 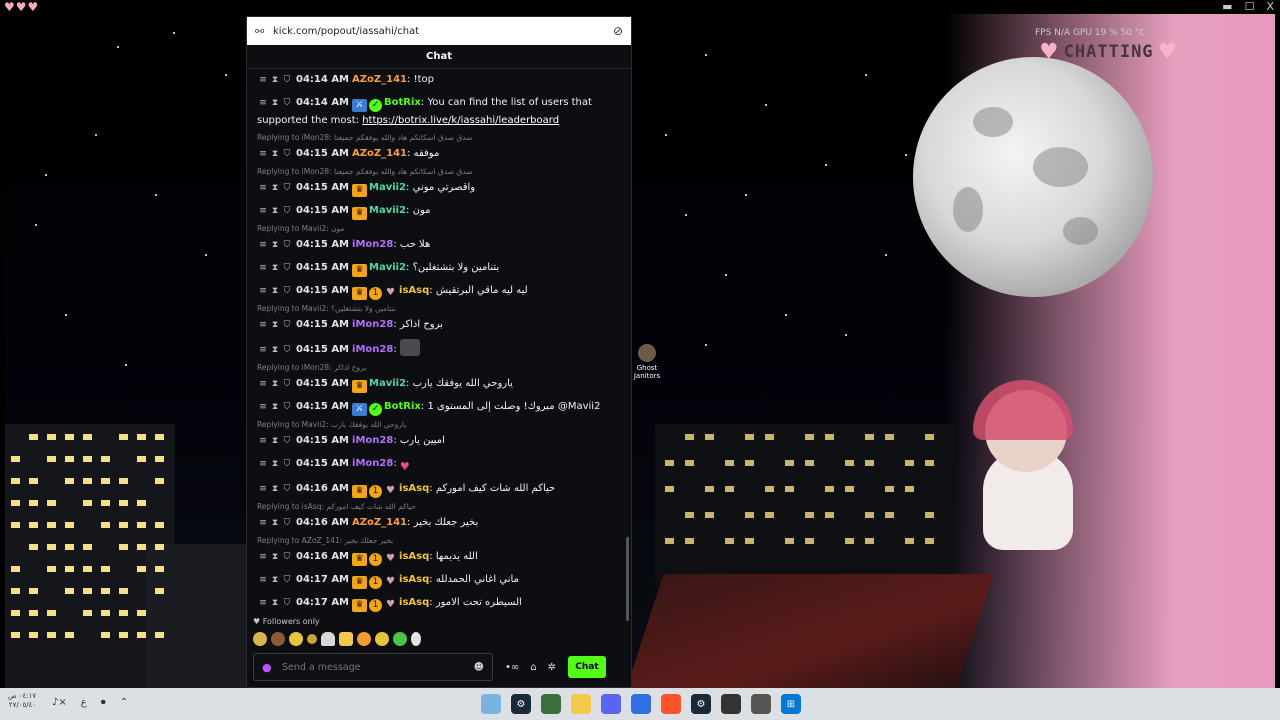 I want to click on url-text: kick.com/popout/iassahi/chat, so click(x=443, y=31).